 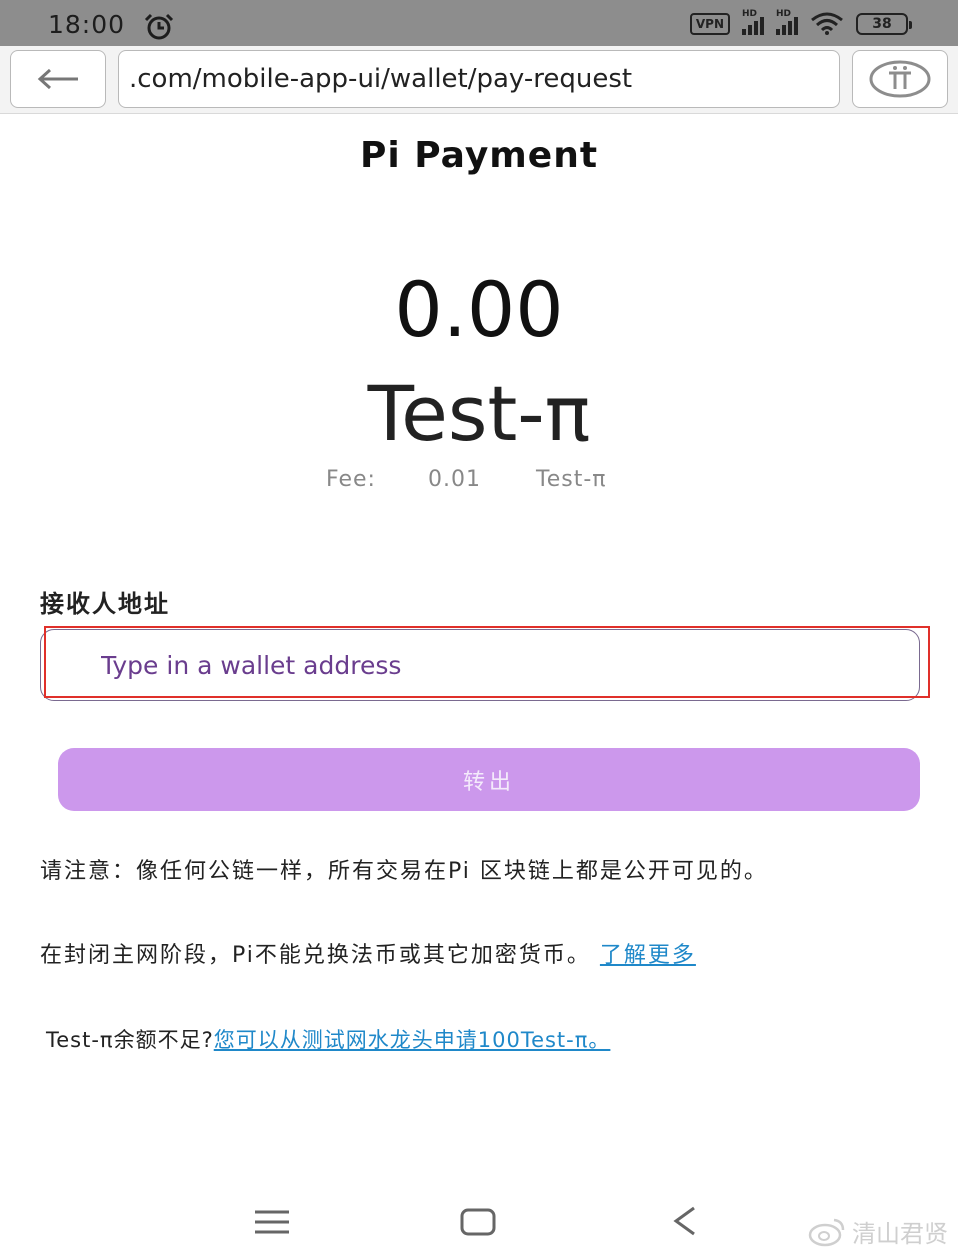 What do you see at coordinates (479, 309) in the screenshot?
I see `payment-amount: 0.00` at bounding box center [479, 309].